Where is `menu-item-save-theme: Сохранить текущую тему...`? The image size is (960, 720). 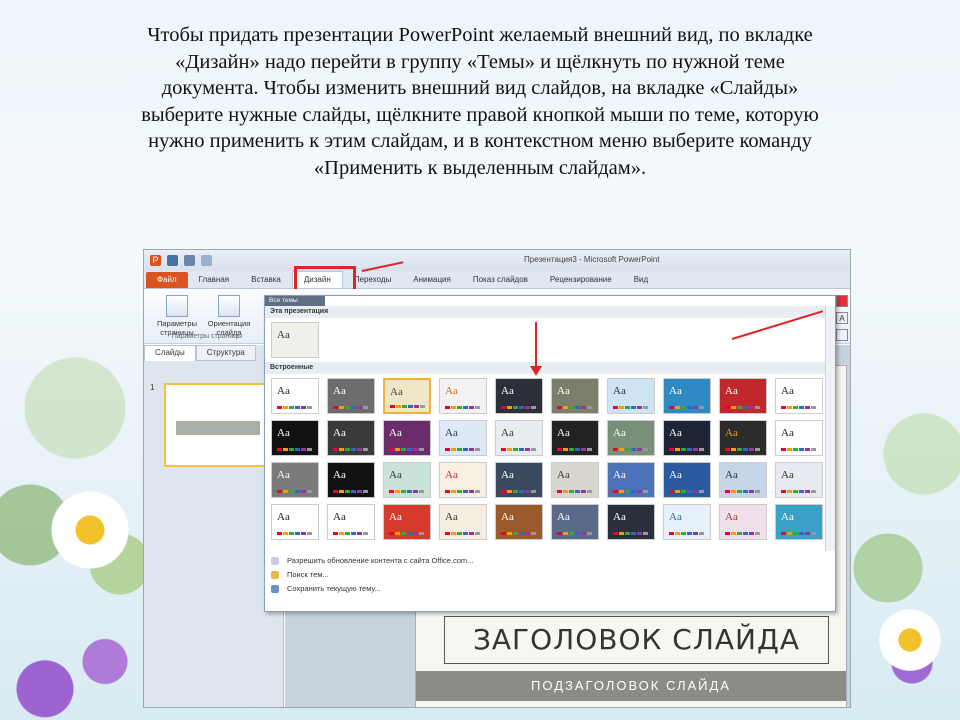 menu-item-save-theme: Сохранить текущую тему... is located at coordinates (550, 589).